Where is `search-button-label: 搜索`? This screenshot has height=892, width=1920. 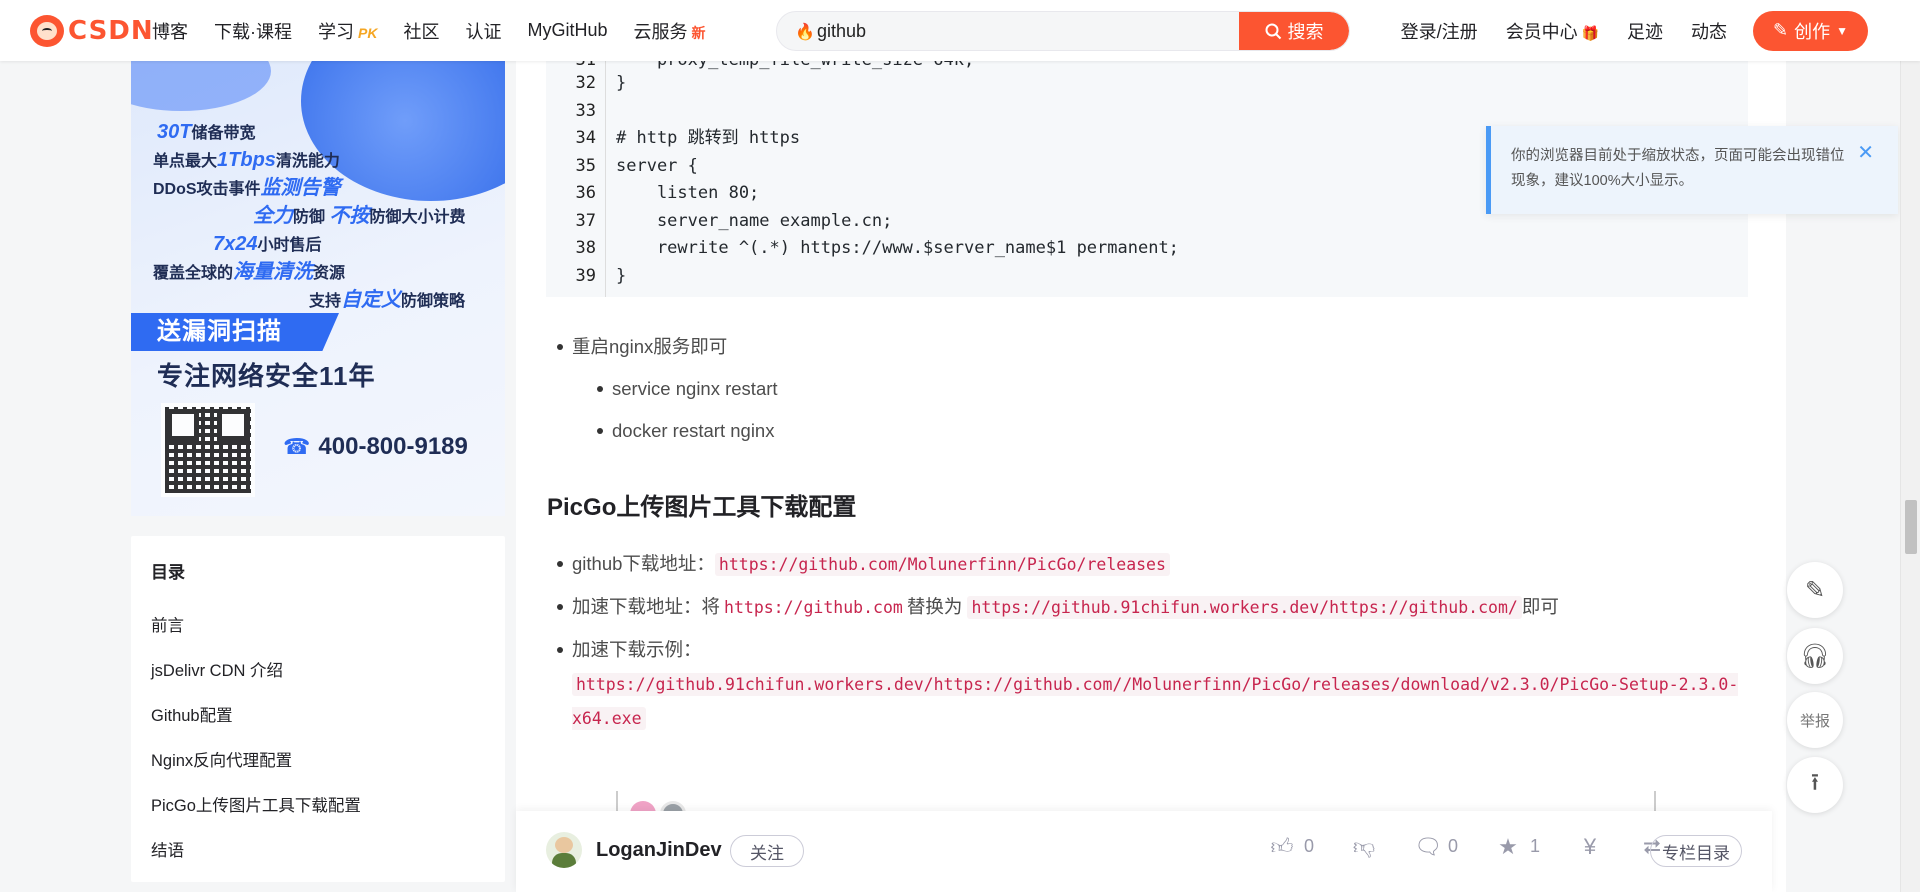
search-button-label: 搜索 is located at coordinates (1305, 32).